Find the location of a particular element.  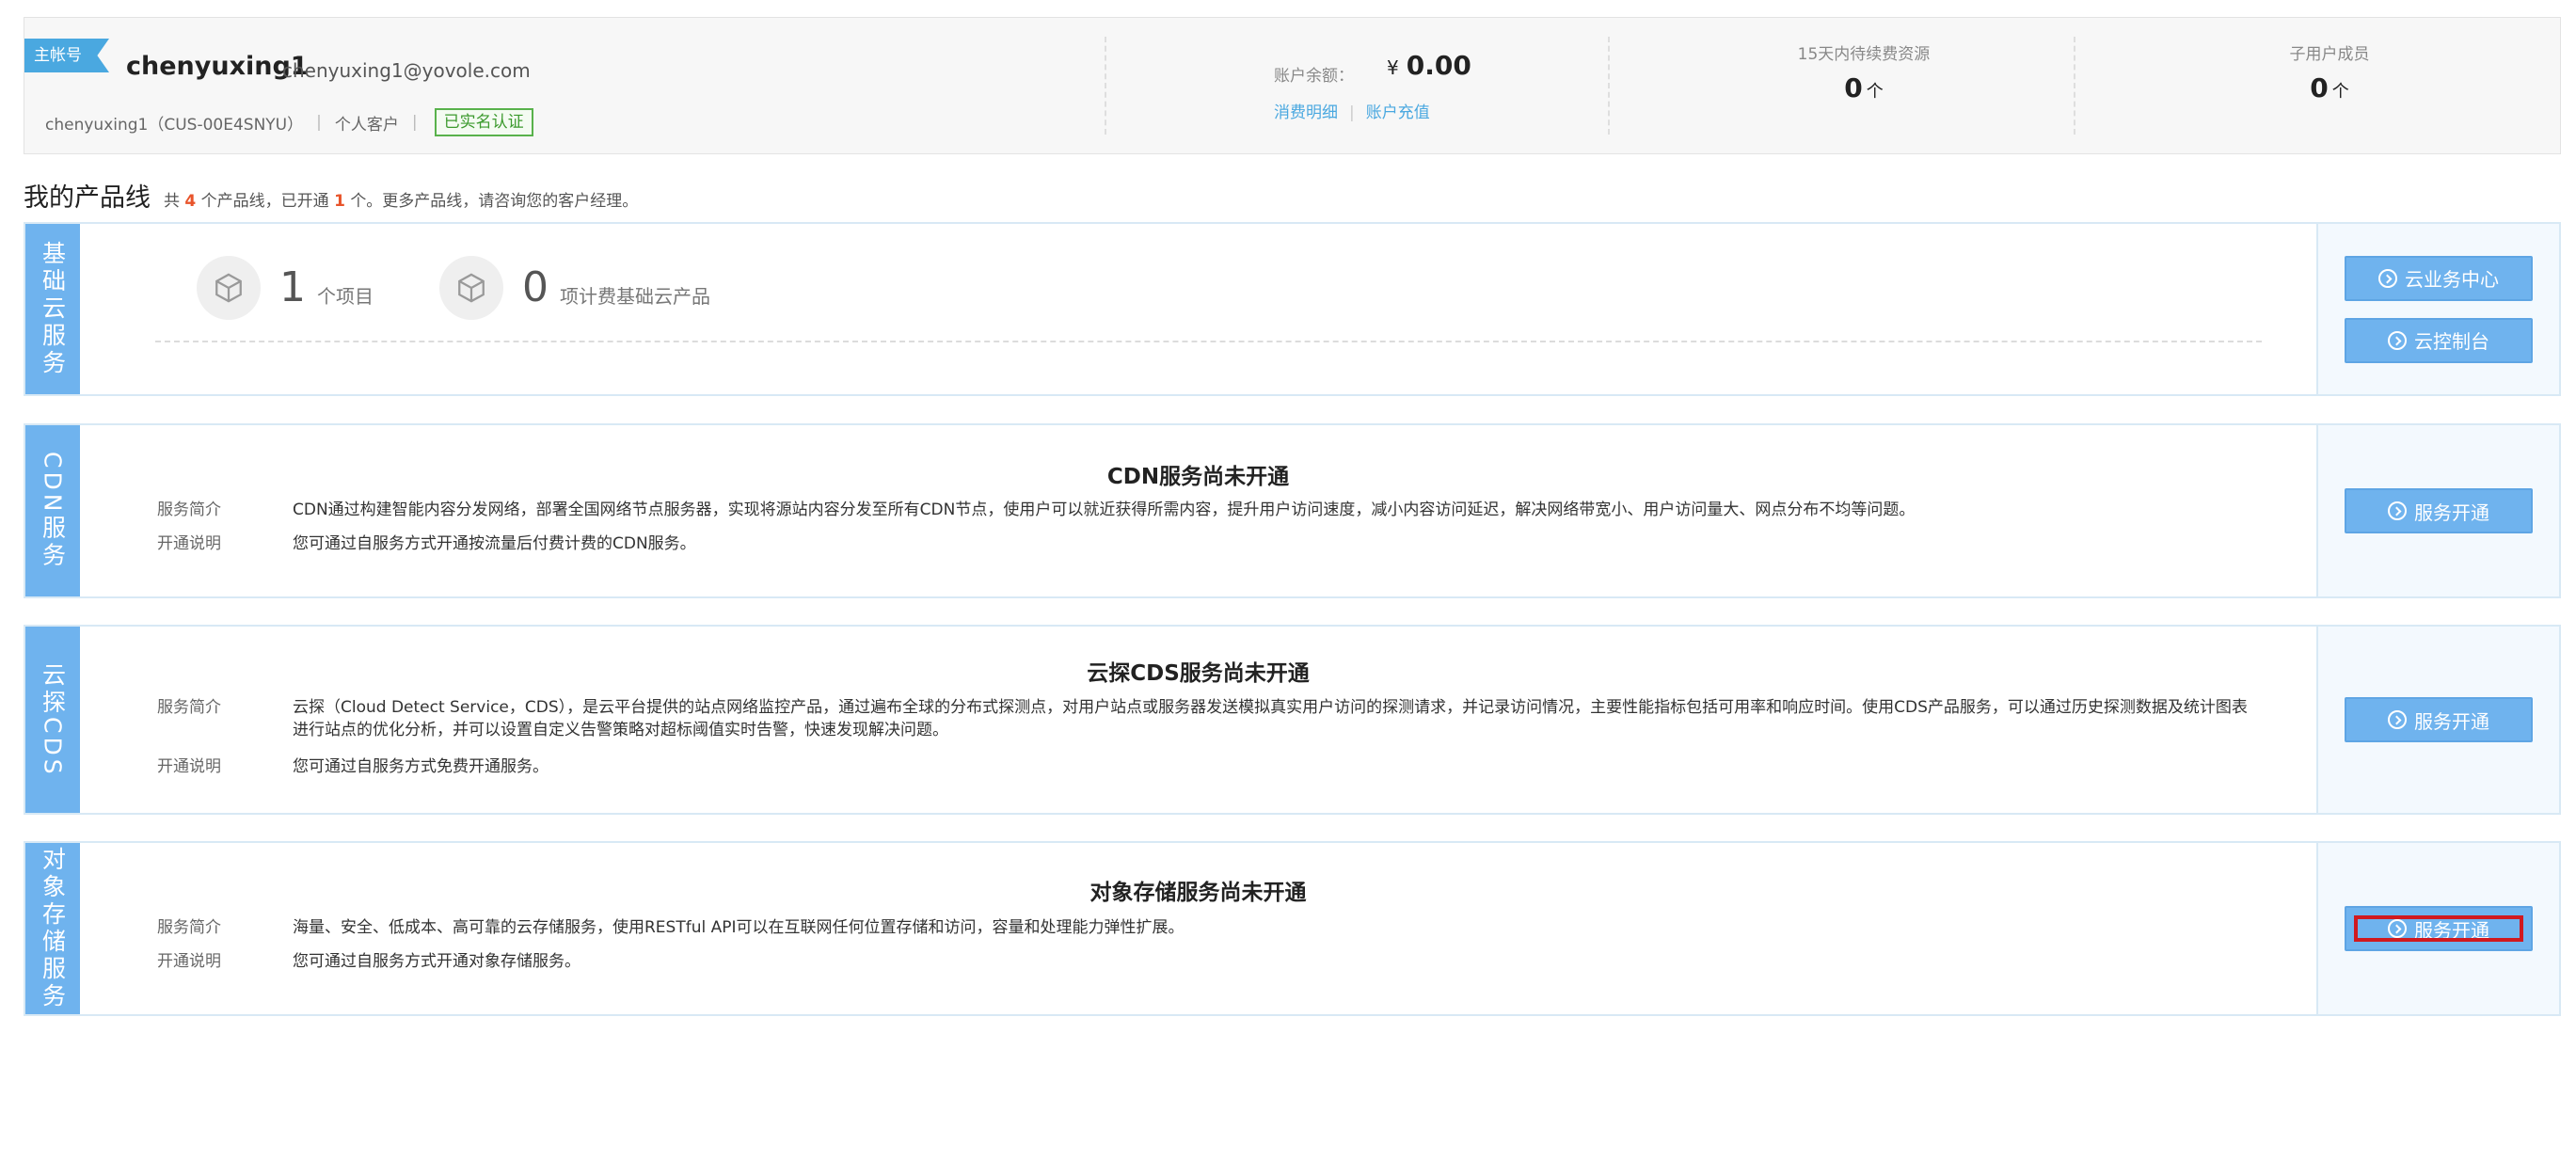

productline-opened: 1 is located at coordinates (340, 201).